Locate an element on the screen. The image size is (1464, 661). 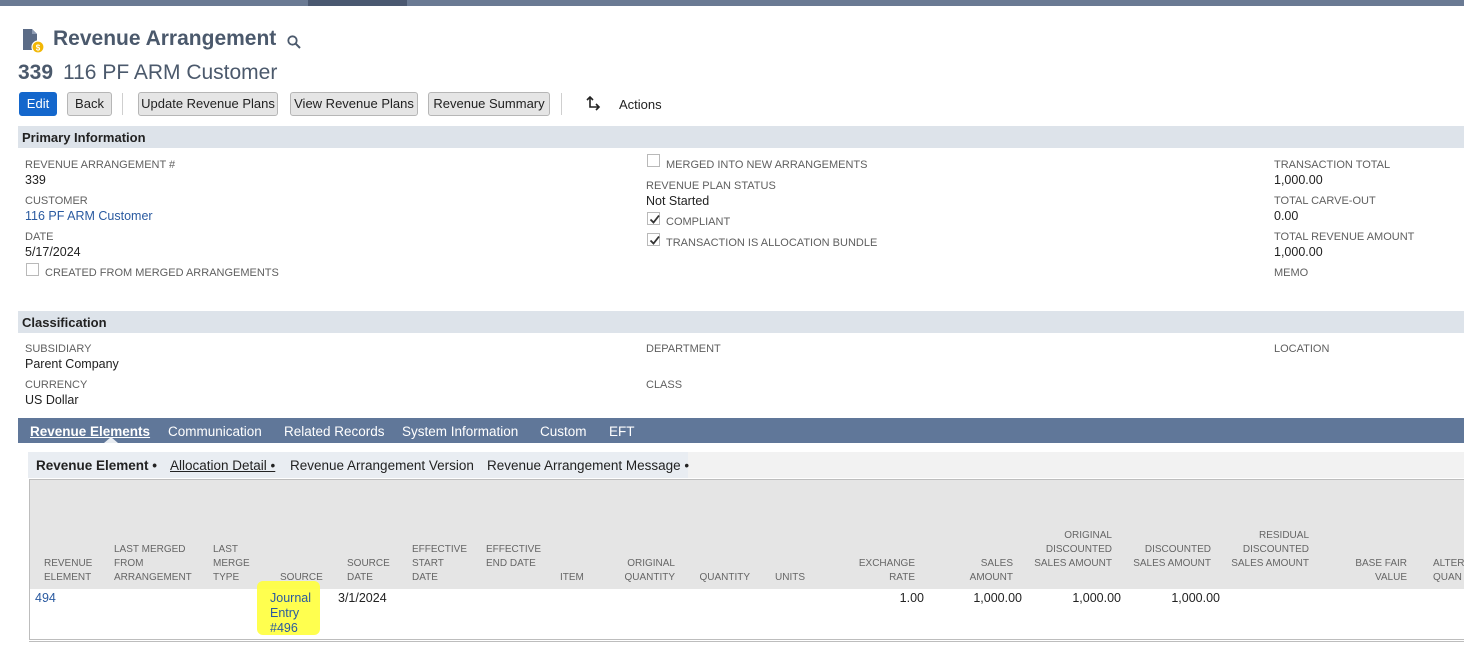
search-icon is located at coordinates (294, 42).